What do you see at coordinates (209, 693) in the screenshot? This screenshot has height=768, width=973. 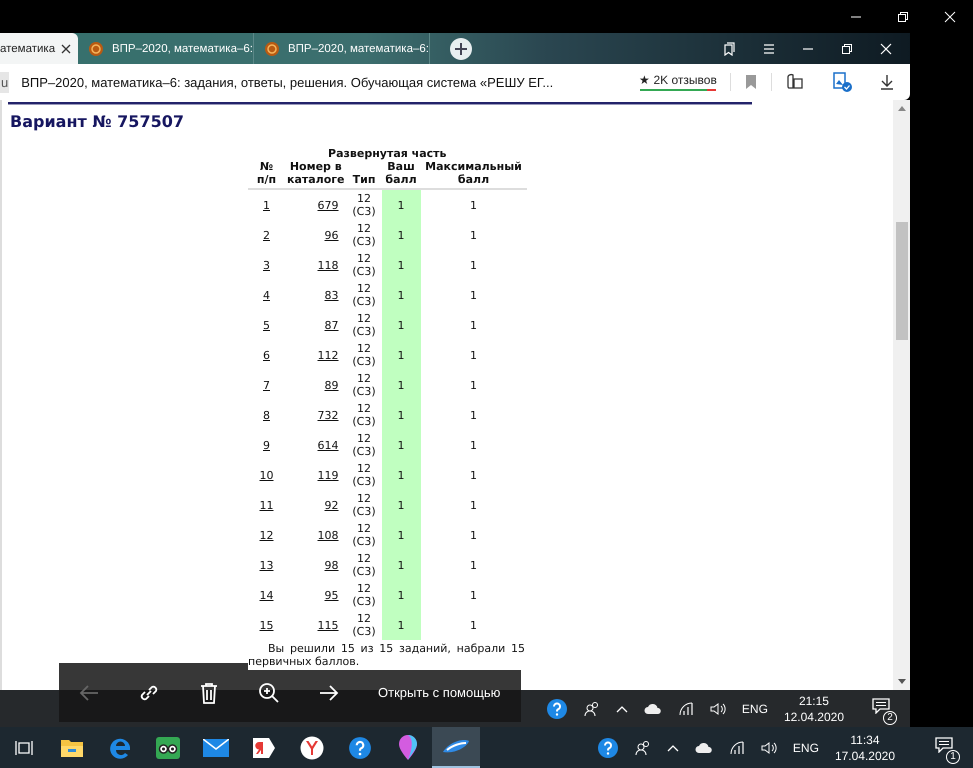 I see `delete-icon` at bounding box center [209, 693].